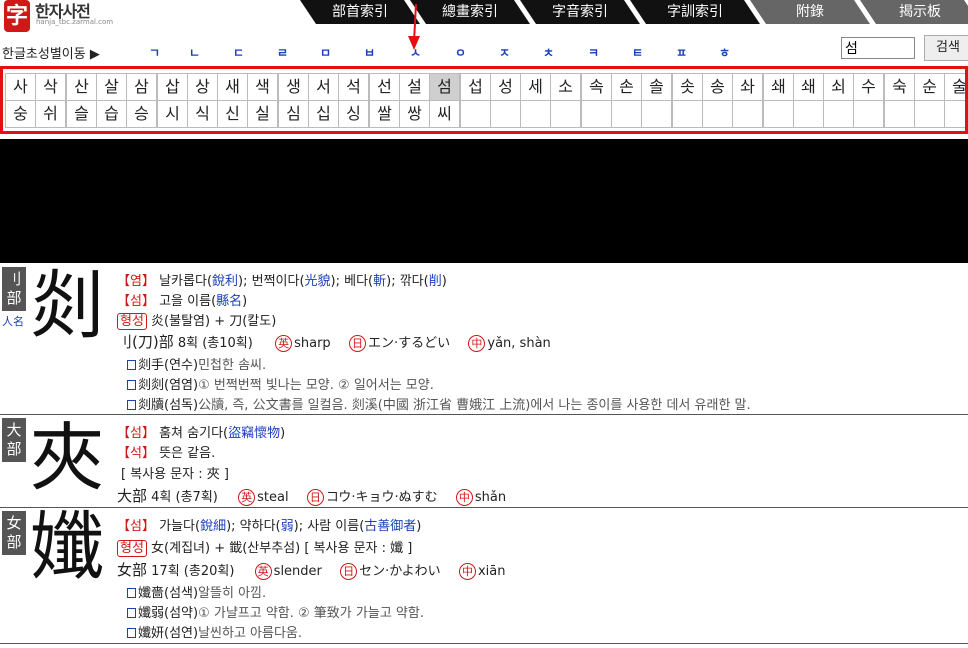 This screenshot has width=968, height=648. I want to click on syllable-cell: 섭, so click(475, 87).